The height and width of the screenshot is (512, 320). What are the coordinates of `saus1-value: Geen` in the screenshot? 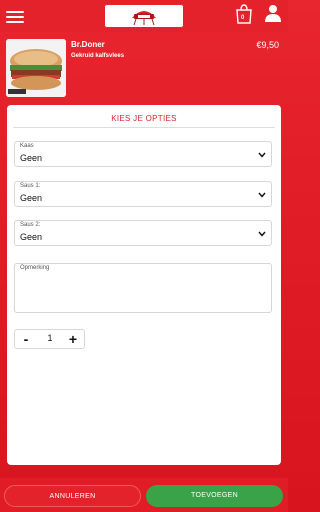 It's located at (31, 198).